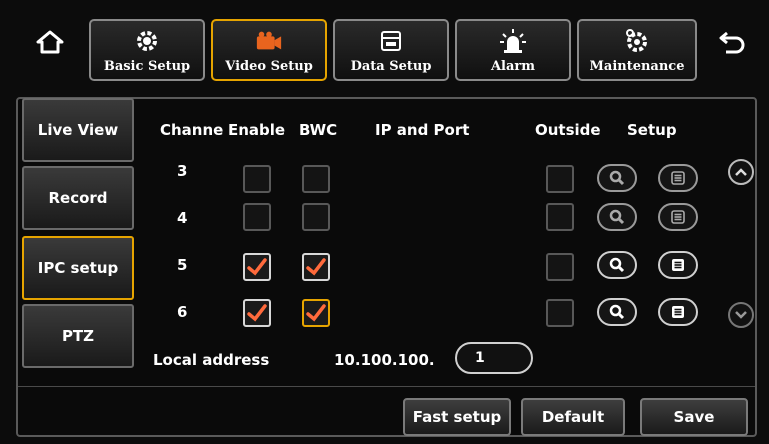  I want to click on channel-number: 5, so click(182, 265).